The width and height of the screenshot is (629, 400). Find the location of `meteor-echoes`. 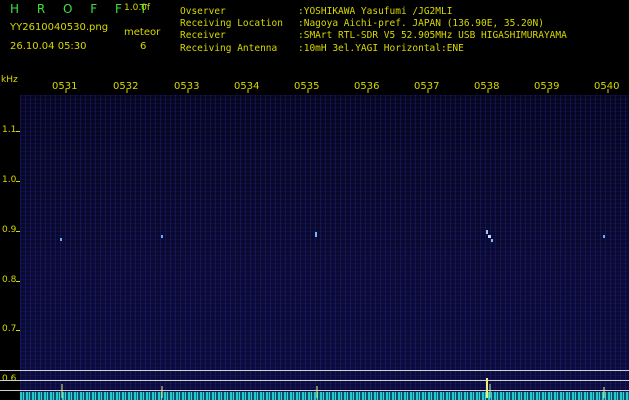

meteor-echoes is located at coordinates (332, 236).